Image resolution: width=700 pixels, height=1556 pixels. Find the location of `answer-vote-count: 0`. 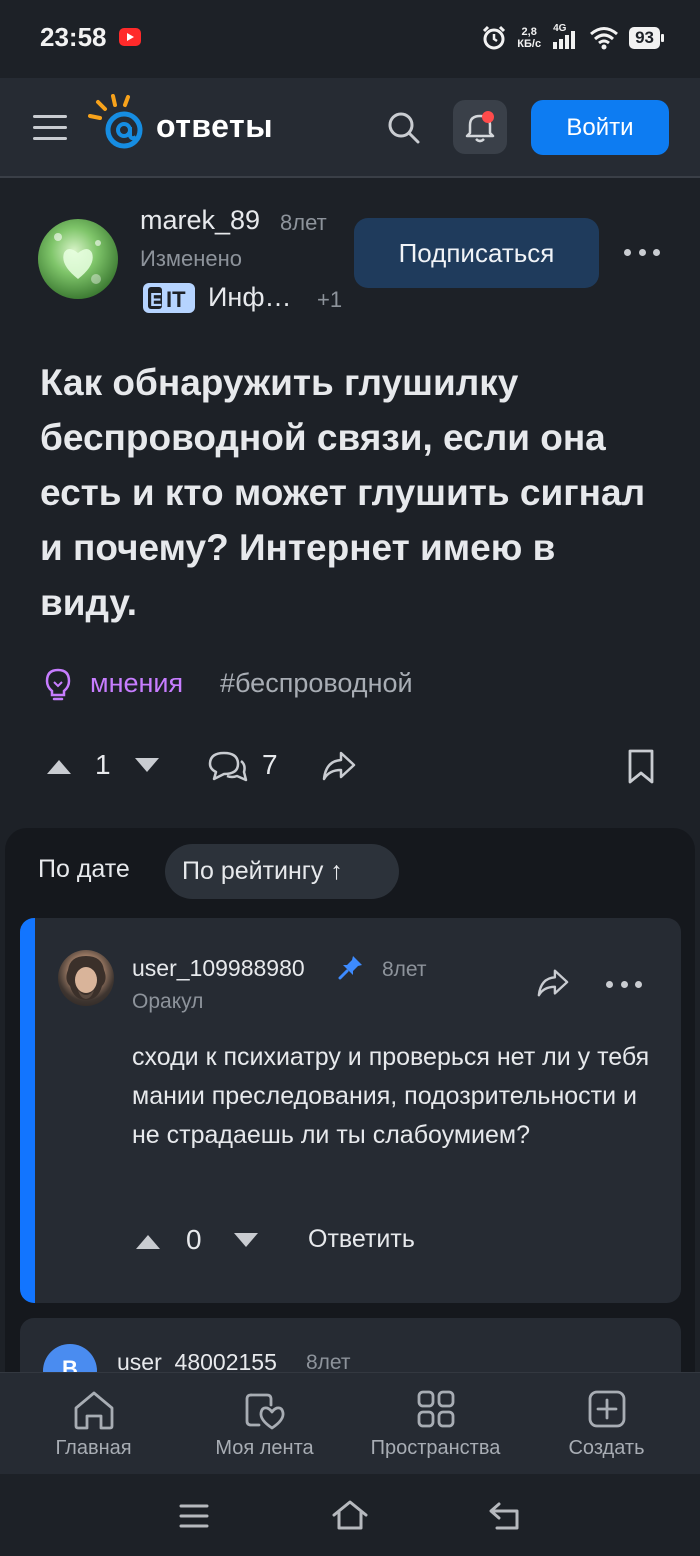

answer-vote-count: 0 is located at coordinates (194, 1239).